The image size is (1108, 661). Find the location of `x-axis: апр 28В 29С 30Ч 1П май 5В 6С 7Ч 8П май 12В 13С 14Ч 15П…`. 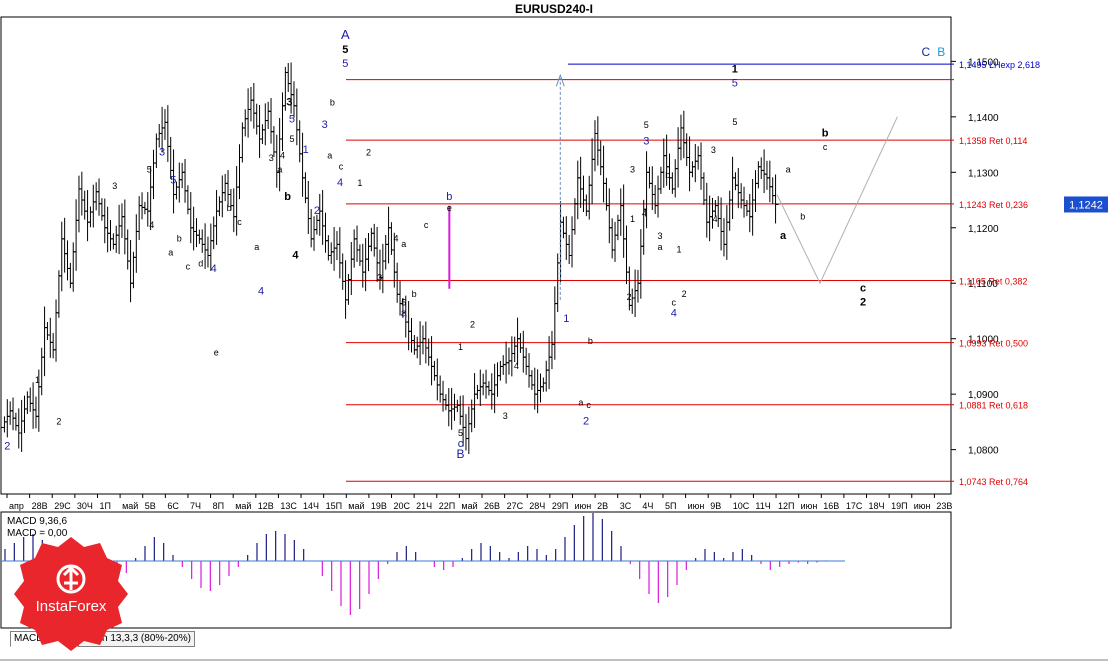

x-axis: апр 28В 29С 30Ч 1П май 5В 6С 7Ч 8П май 12В 13С 14Ч 15П… is located at coordinates (479, 502).